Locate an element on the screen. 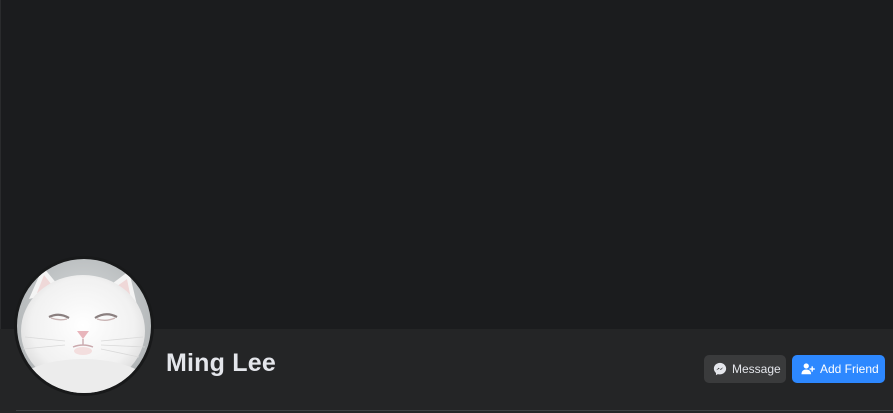 The width and height of the screenshot is (893, 413). messenger-icon is located at coordinates (720, 369).